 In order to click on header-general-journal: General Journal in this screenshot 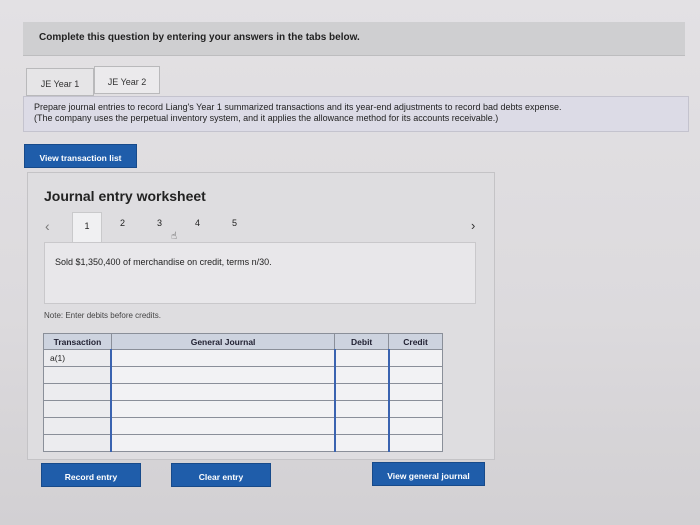, I will do `click(223, 341)`.